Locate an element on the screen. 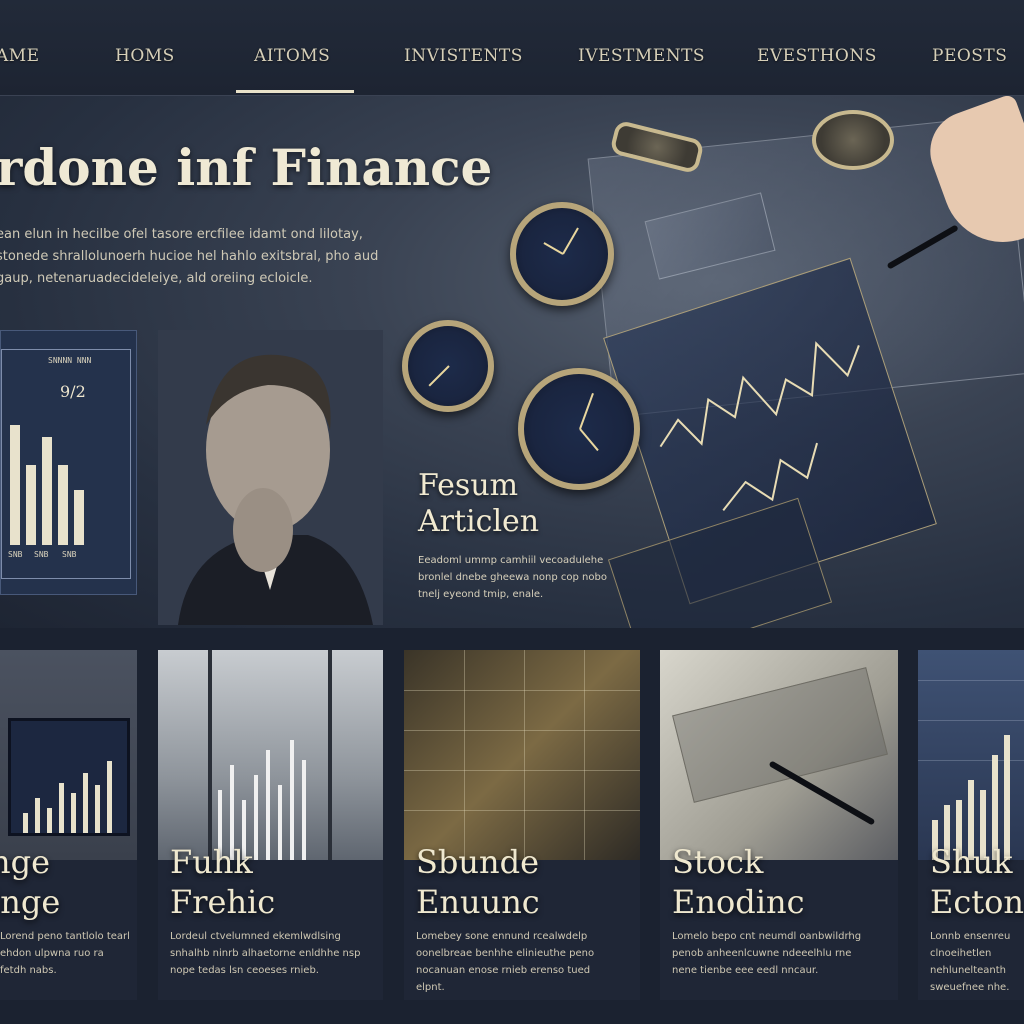  card-title: Sbunde Enuunc is located at coordinates (478, 882).